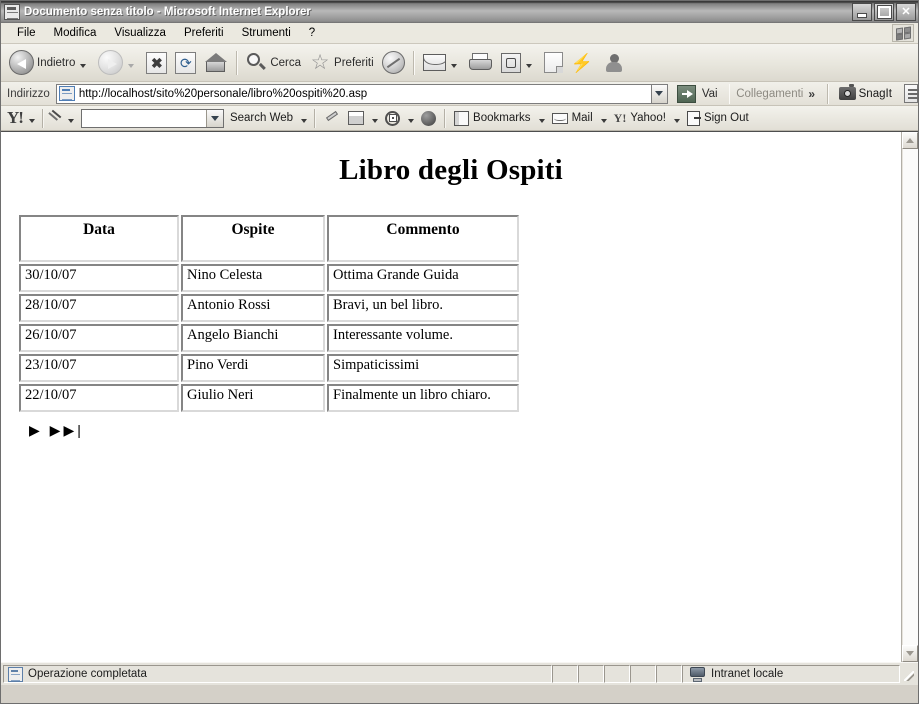 The width and height of the screenshot is (919, 704). What do you see at coordinates (862, 12) in the screenshot?
I see `minimize-button` at bounding box center [862, 12].